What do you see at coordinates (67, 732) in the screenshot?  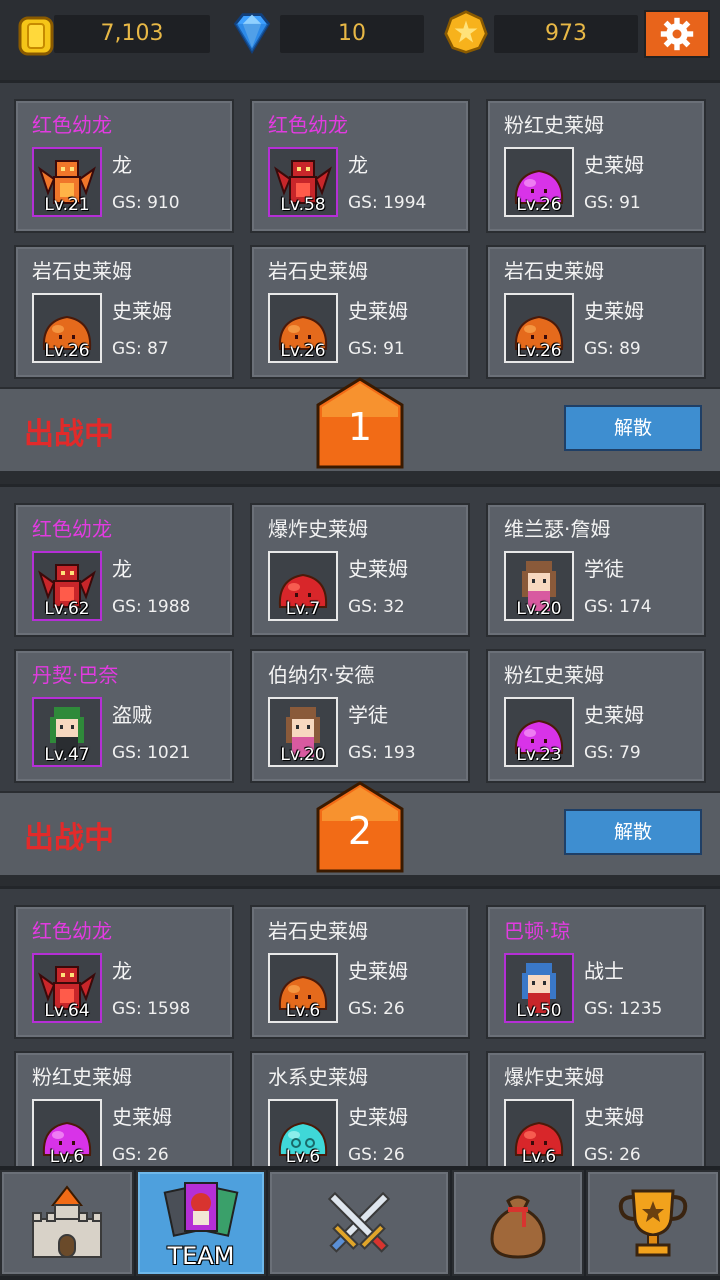 I see `member-portrait: Lv.47` at bounding box center [67, 732].